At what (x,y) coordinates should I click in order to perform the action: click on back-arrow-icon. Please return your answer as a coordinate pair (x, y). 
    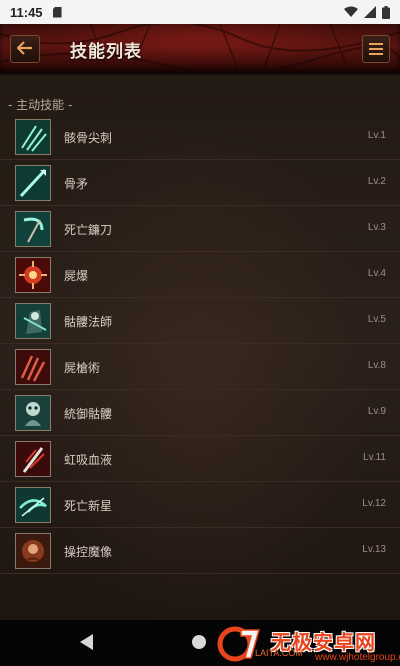
    Looking at the image, I should click on (24, 49).